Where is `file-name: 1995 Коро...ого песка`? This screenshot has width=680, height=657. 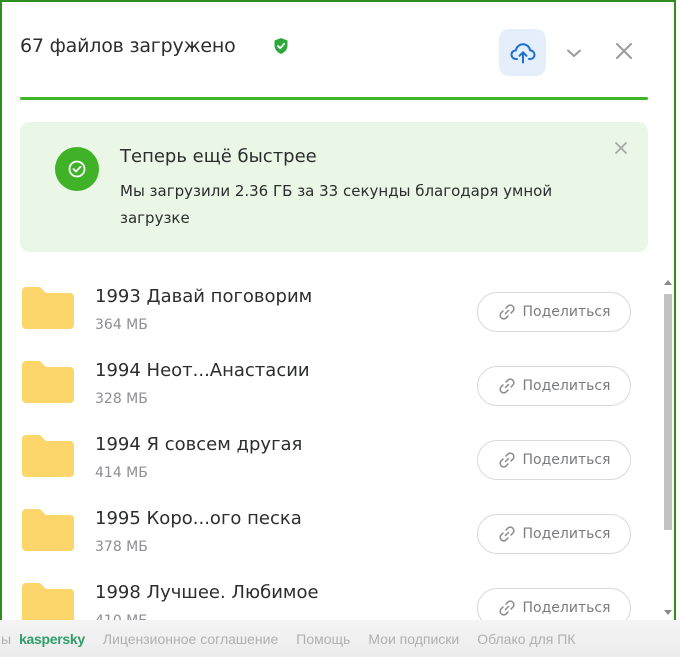
file-name: 1995 Коро...ого песка is located at coordinates (198, 518).